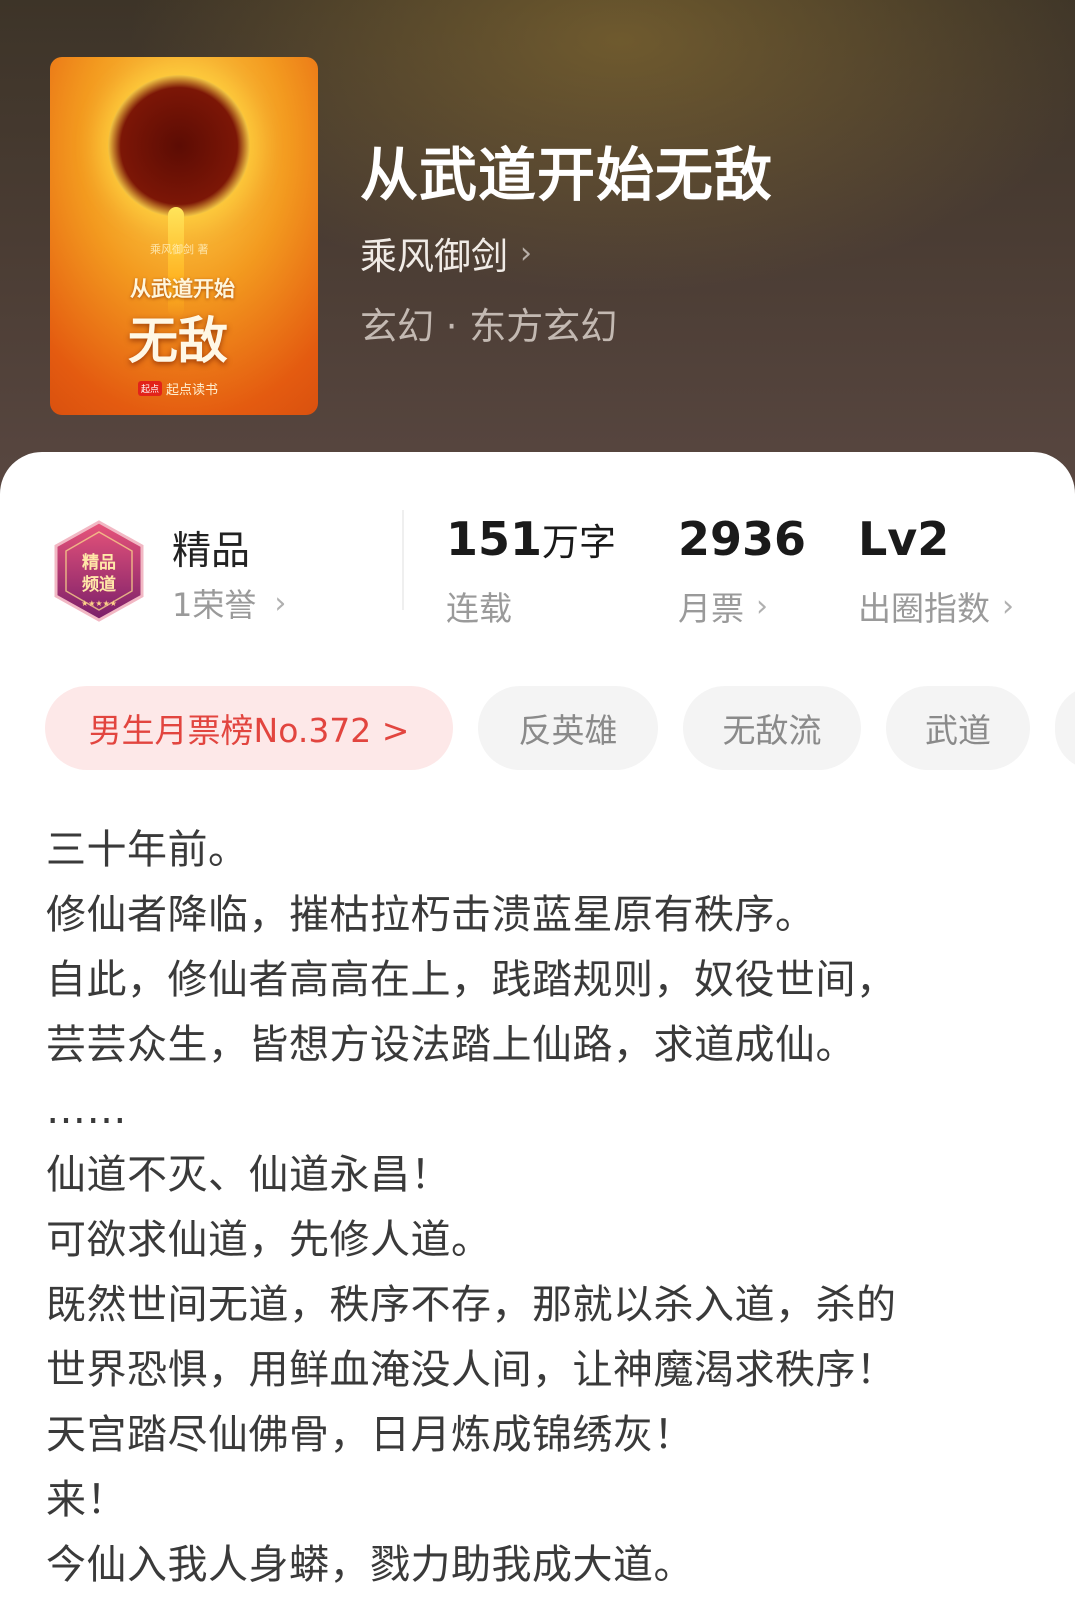 The image size is (1075, 1598). I want to click on honor-name: 精品, so click(211, 551).